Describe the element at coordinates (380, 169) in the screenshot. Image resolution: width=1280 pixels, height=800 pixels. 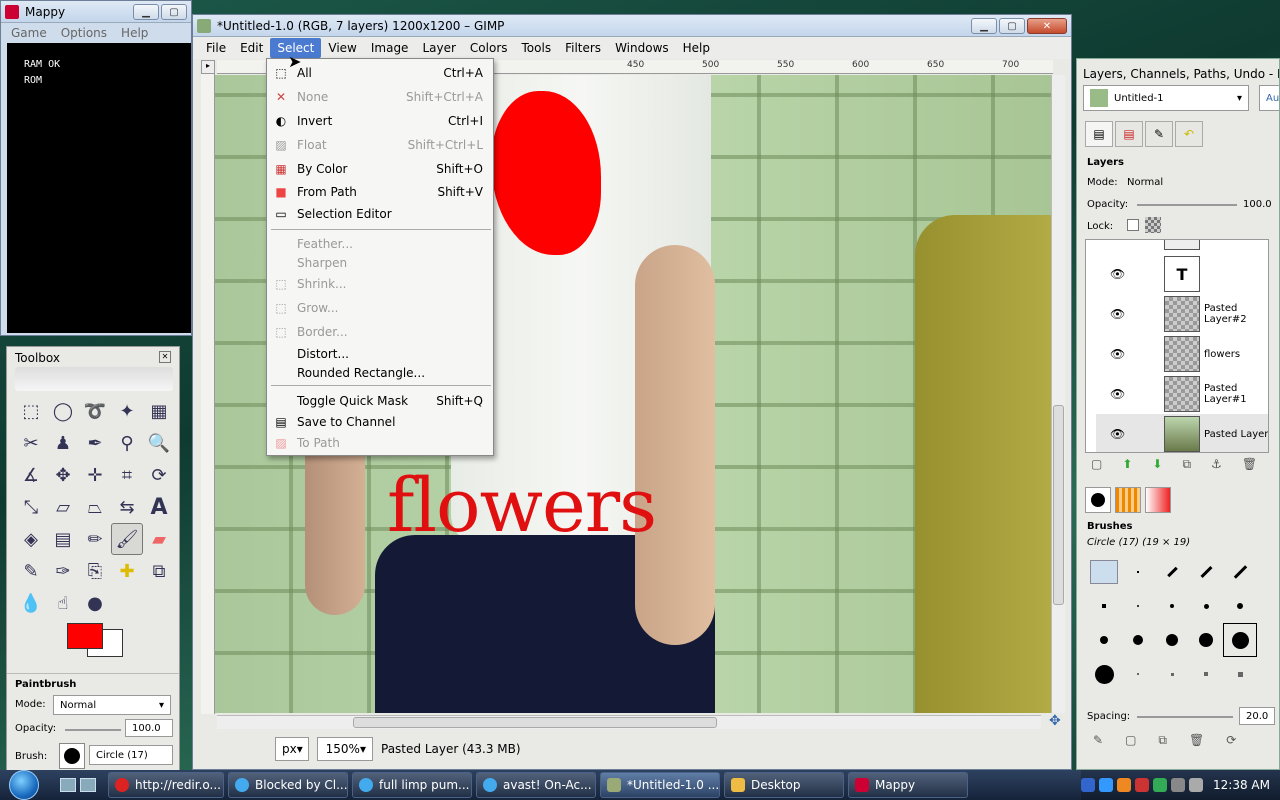
I see `menu-item-by-color: ▦ By Color Shift+O` at that location.